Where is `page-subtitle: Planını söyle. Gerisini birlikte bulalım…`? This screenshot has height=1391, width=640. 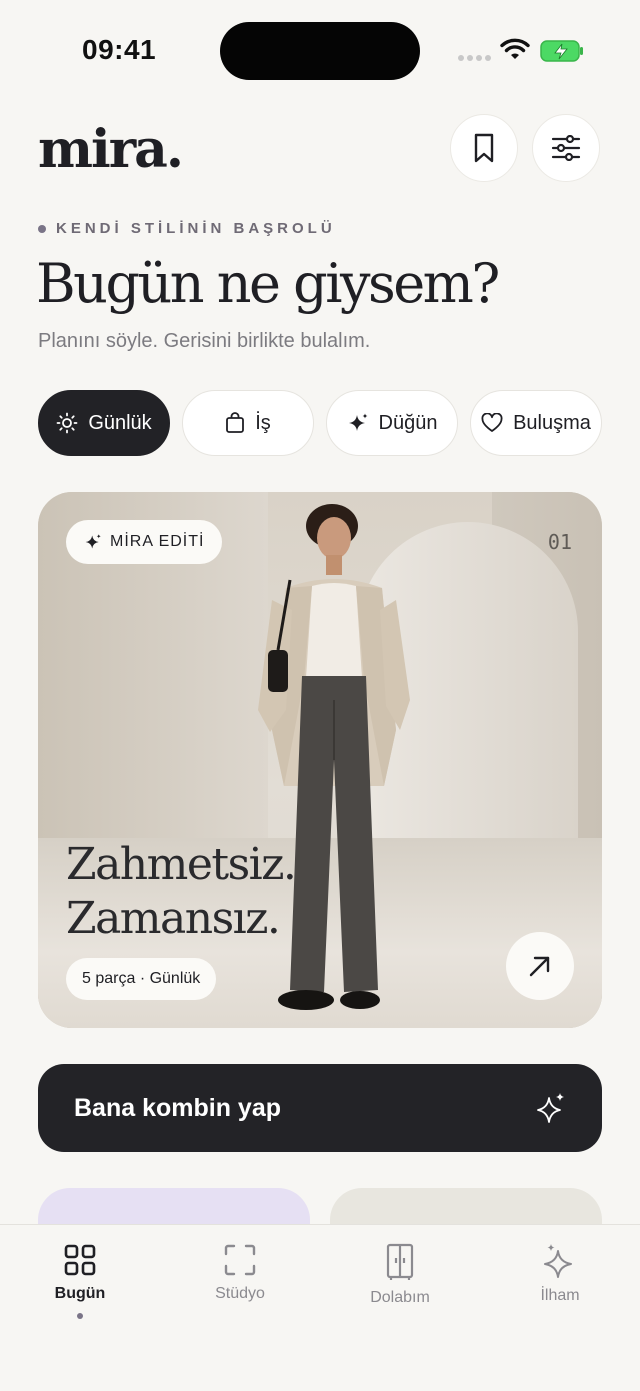 page-subtitle: Planını söyle. Gerisini birlikte bulalım… is located at coordinates (204, 341).